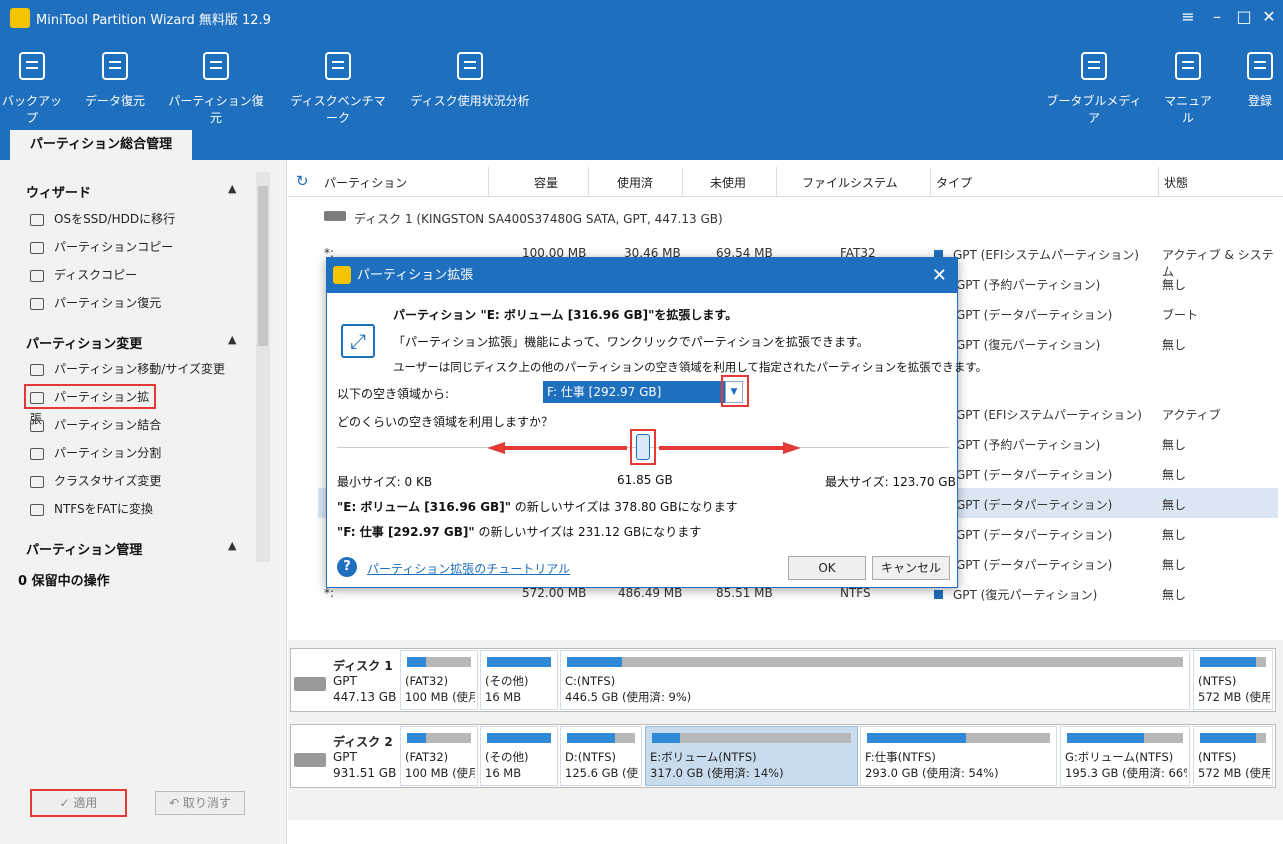 This screenshot has width=1283, height=844. Describe the element at coordinates (468, 568) in the screenshot. I see `tutorial-link: パーティション拡張のチュートリアル` at that location.